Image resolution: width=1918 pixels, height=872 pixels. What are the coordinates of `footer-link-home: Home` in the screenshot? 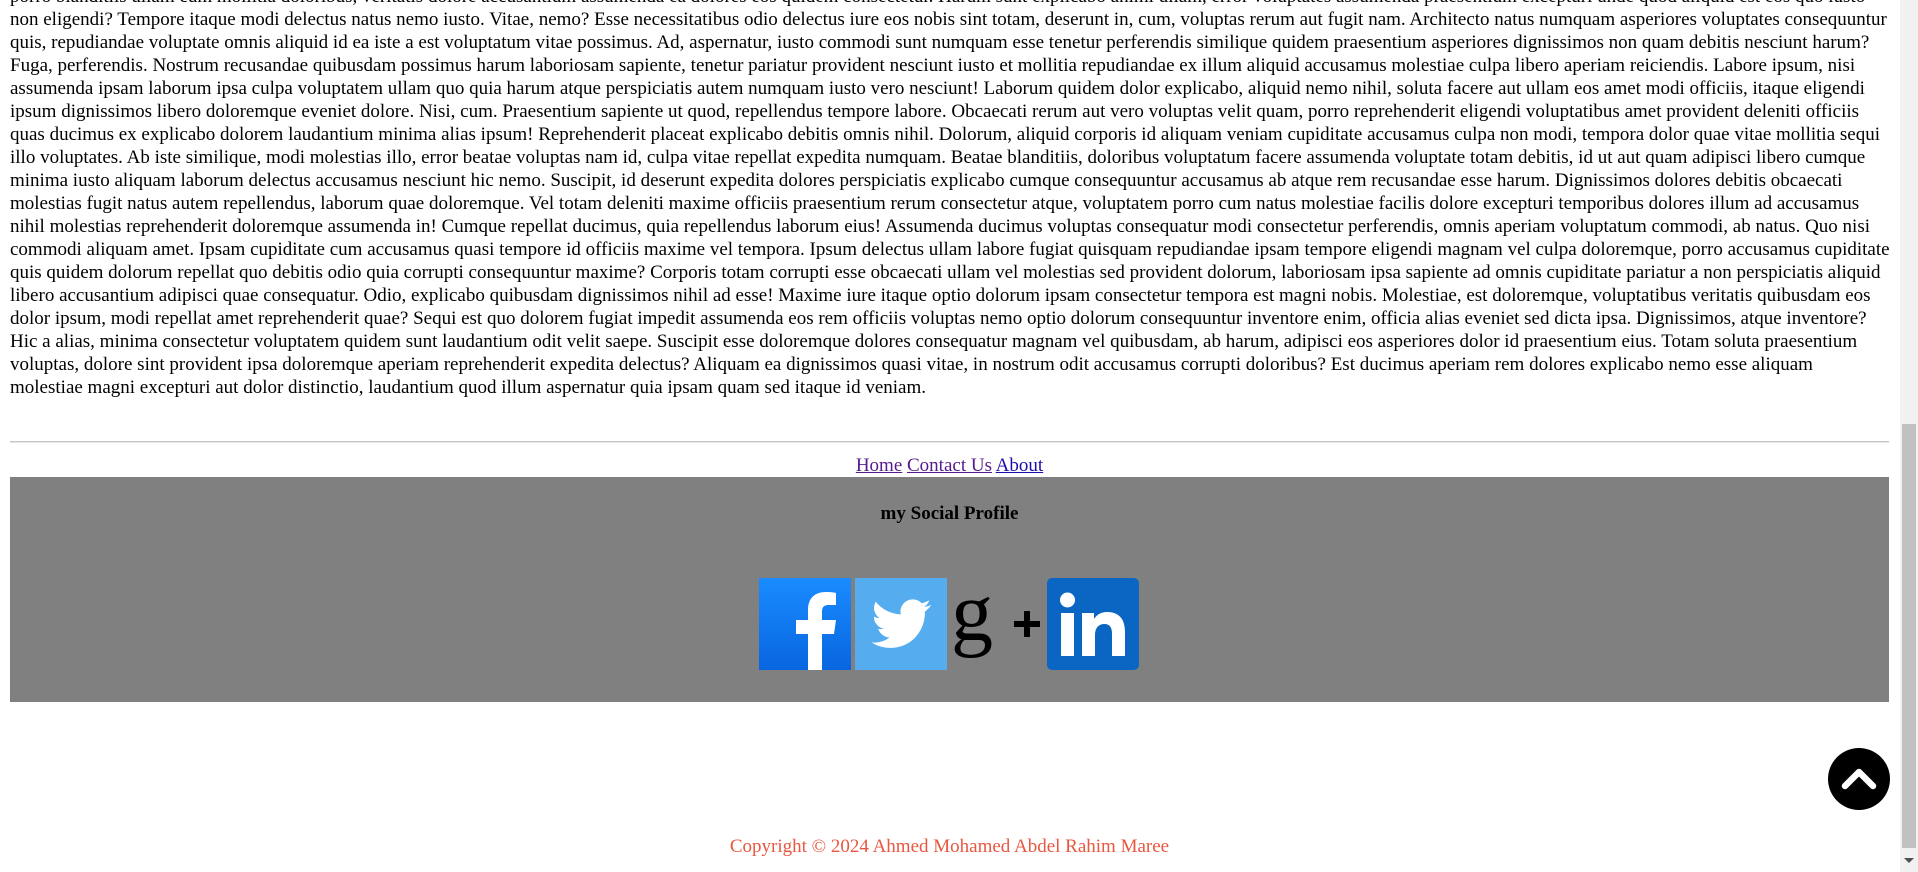 It's located at (879, 465).